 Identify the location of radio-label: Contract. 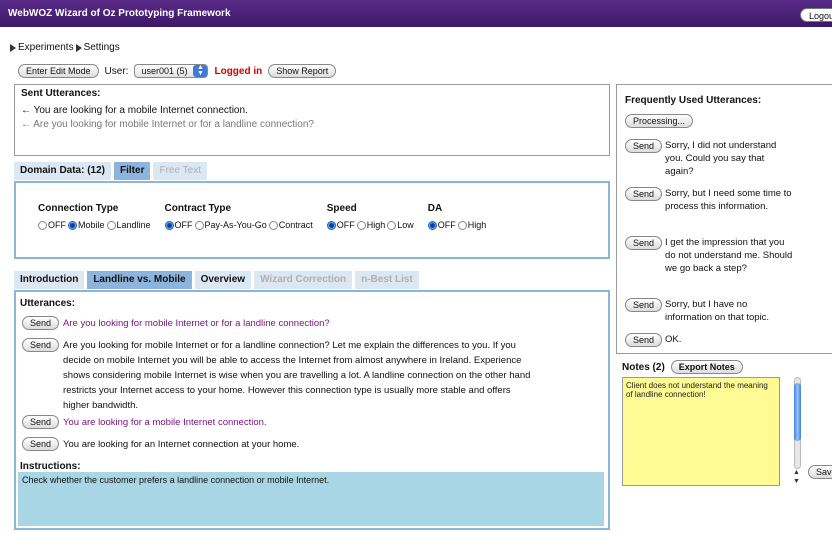
(295, 225).